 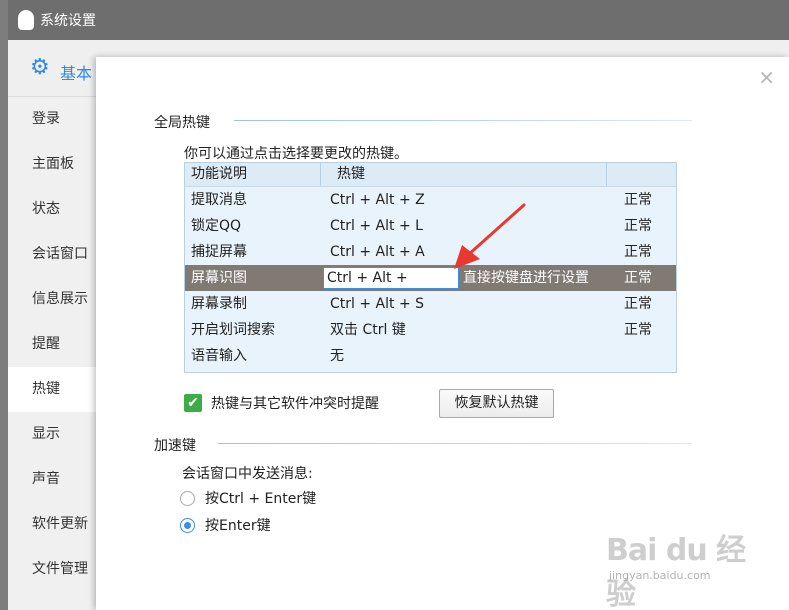 I want to click on table-row: 锁定QQ Ctrl + Alt + L 正常, so click(x=430, y=226).